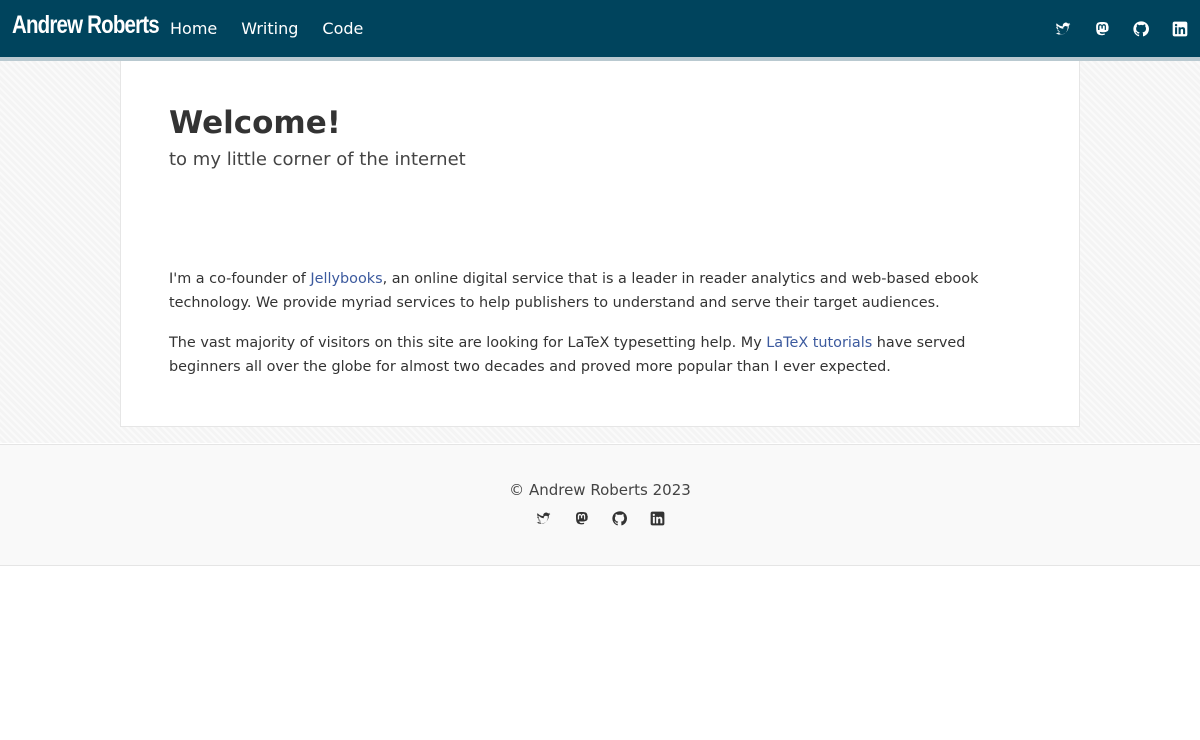 The image size is (1200, 740). I want to click on jellybooks-link: Jellybooks, so click(346, 279).